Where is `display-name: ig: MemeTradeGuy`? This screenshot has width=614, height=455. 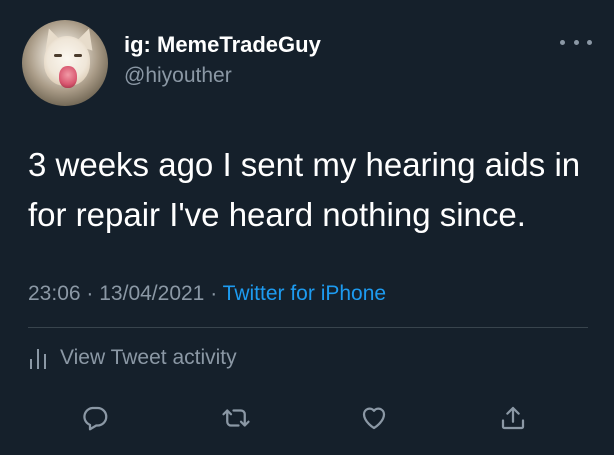
display-name: ig: MemeTradeGuy is located at coordinates (222, 45).